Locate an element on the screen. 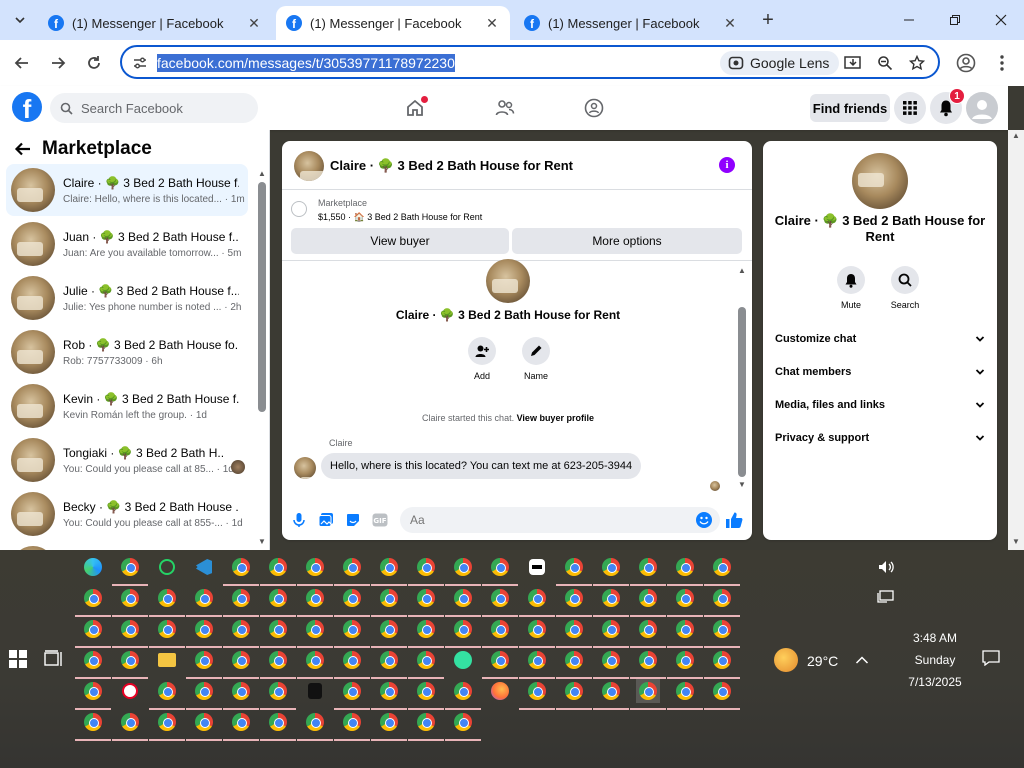  windows-start-button is located at coordinates (18, 659).